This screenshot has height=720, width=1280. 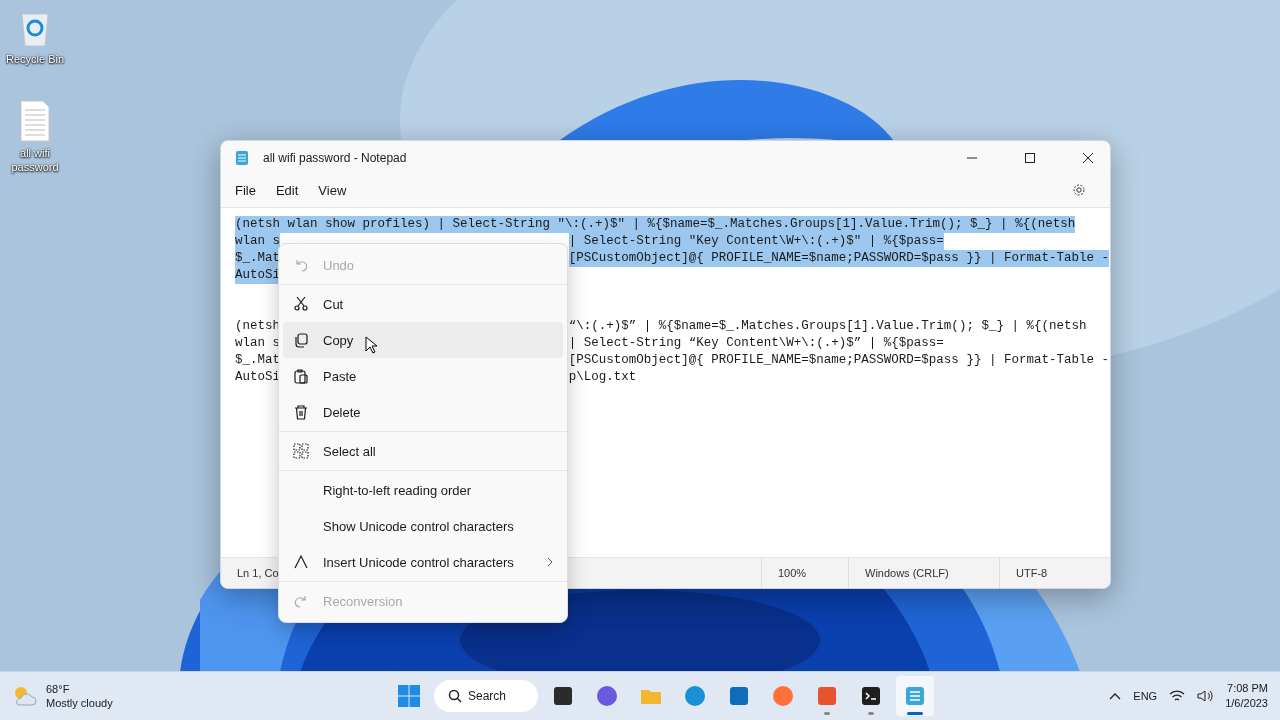 What do you see at coordinates (257, 241) in the screenshot?
I see `code-text: wlan s` at bounding box center [257, 241].